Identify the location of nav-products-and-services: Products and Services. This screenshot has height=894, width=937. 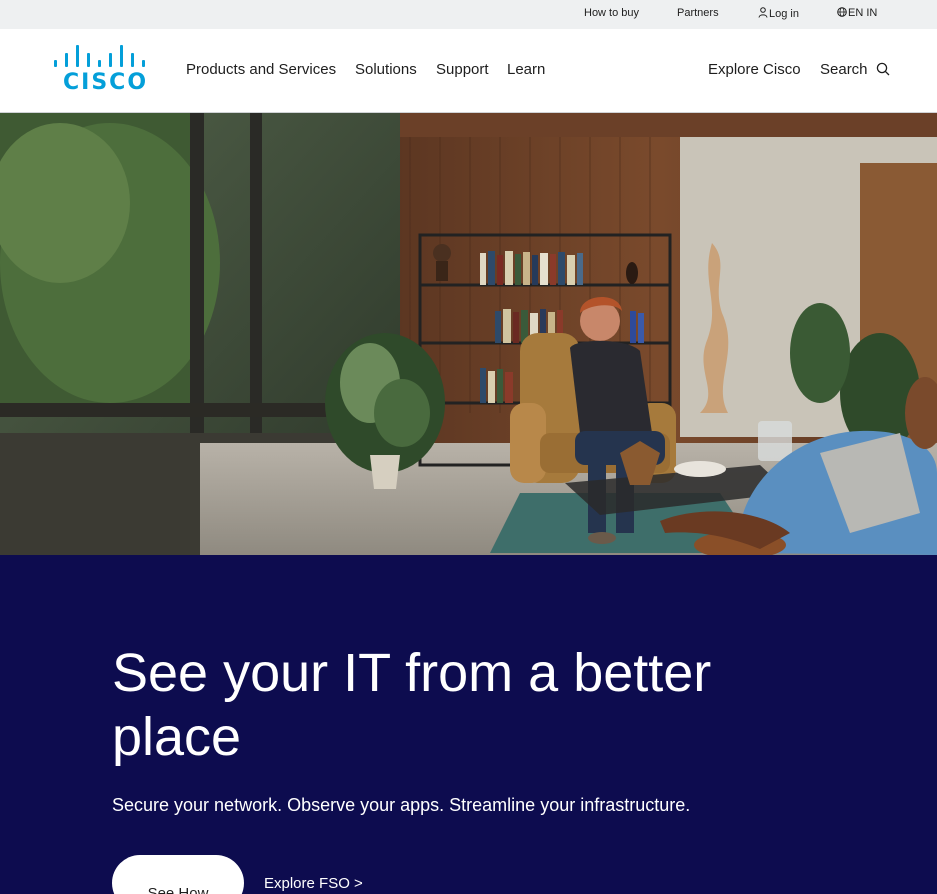
(261, 69).